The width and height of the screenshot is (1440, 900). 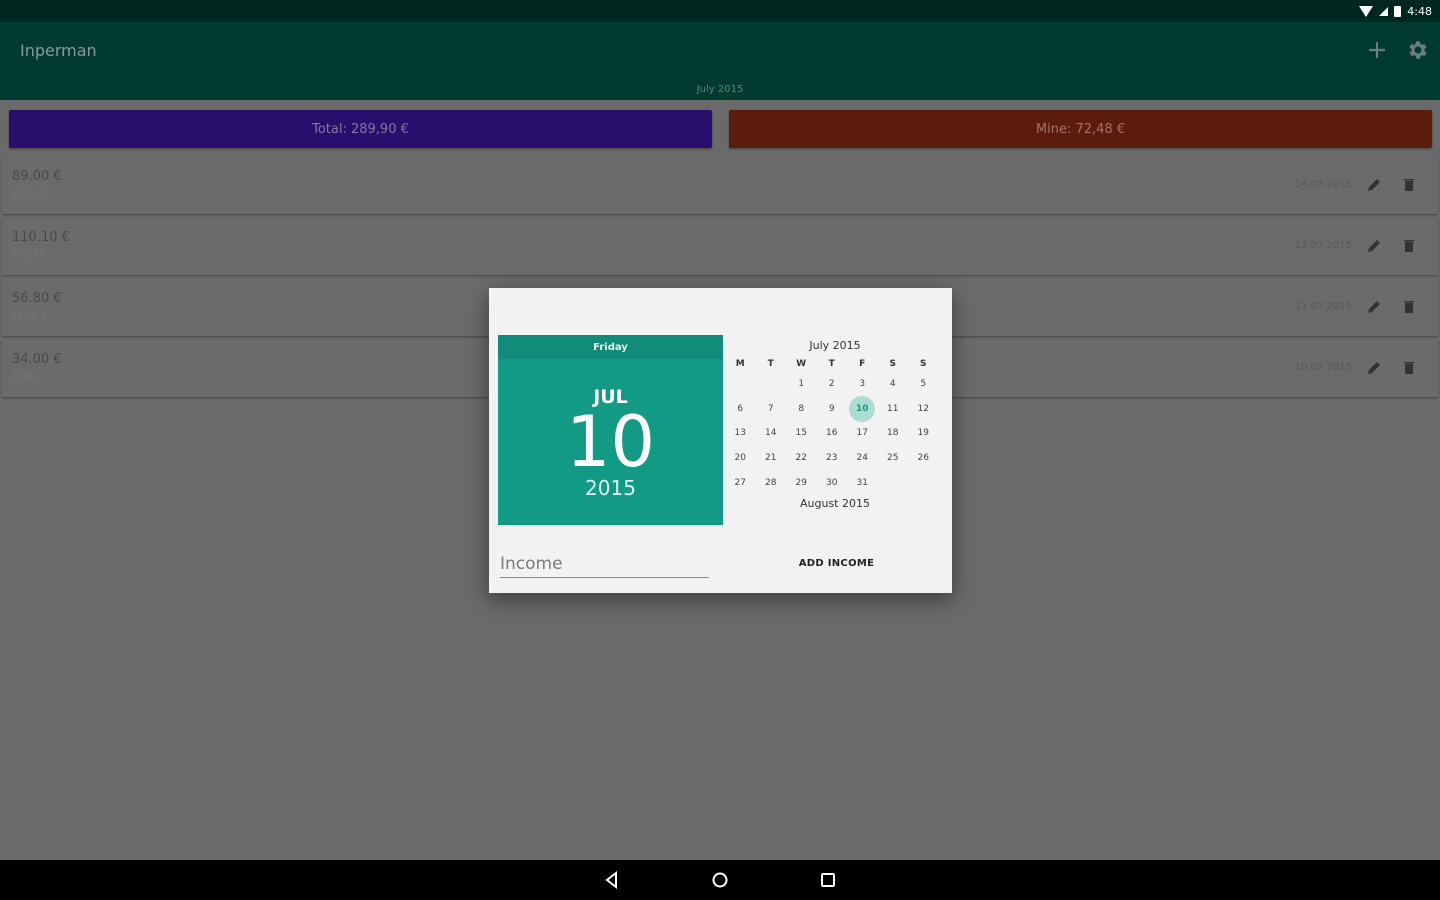 I want to click on total-label: Total: 289,90 €, so click(x=360, y=129).